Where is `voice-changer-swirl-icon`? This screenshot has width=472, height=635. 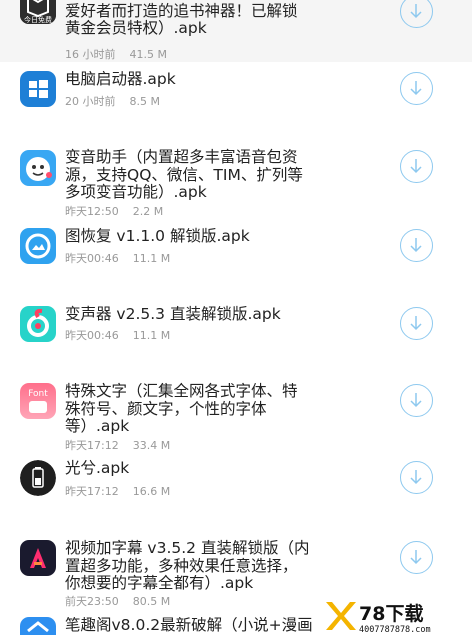
voice-changer-swirl-icon is located at coordinates (38, 324).